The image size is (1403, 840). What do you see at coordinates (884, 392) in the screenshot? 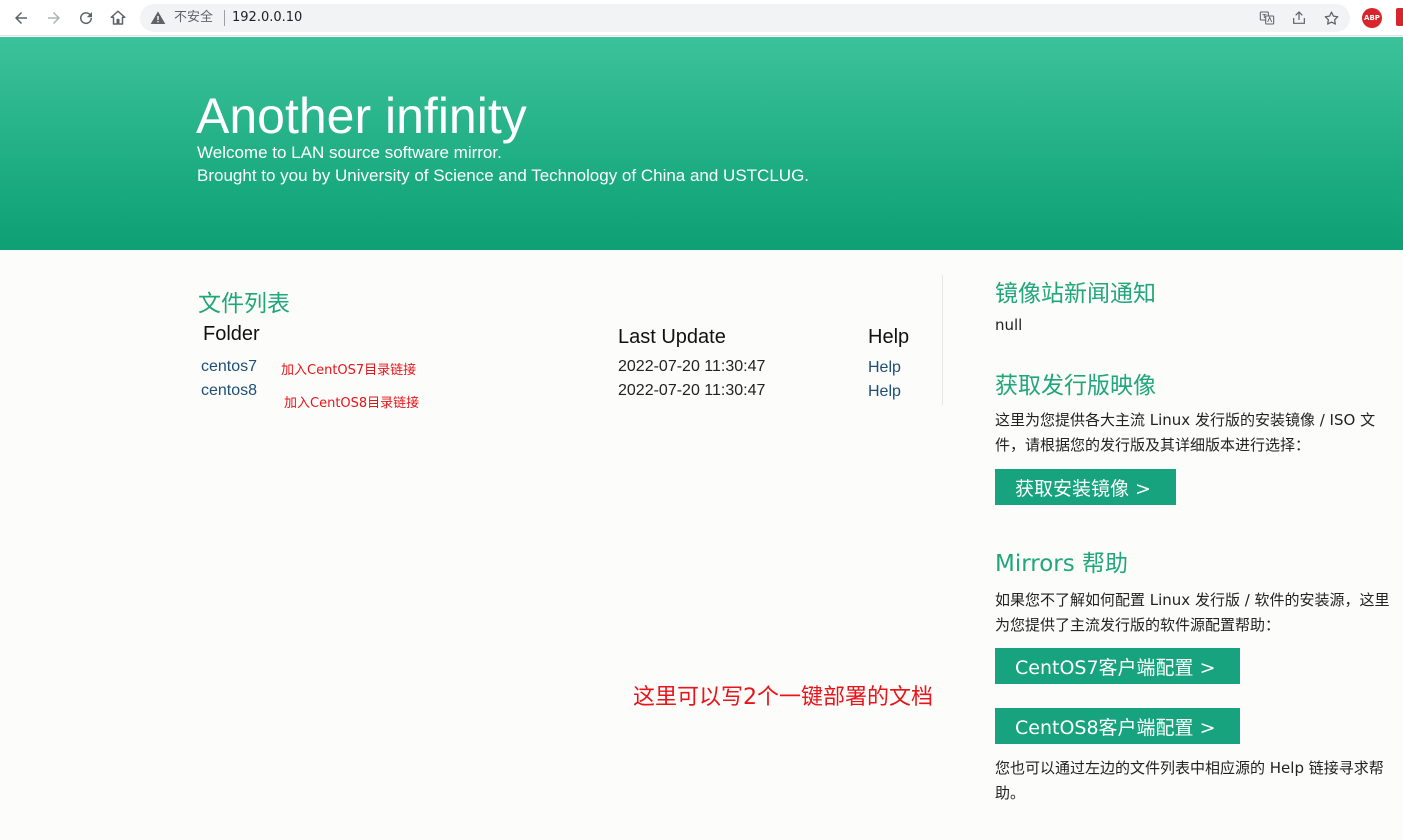
I see `help-link-centos8: Help` at bounding box center [884, 392].